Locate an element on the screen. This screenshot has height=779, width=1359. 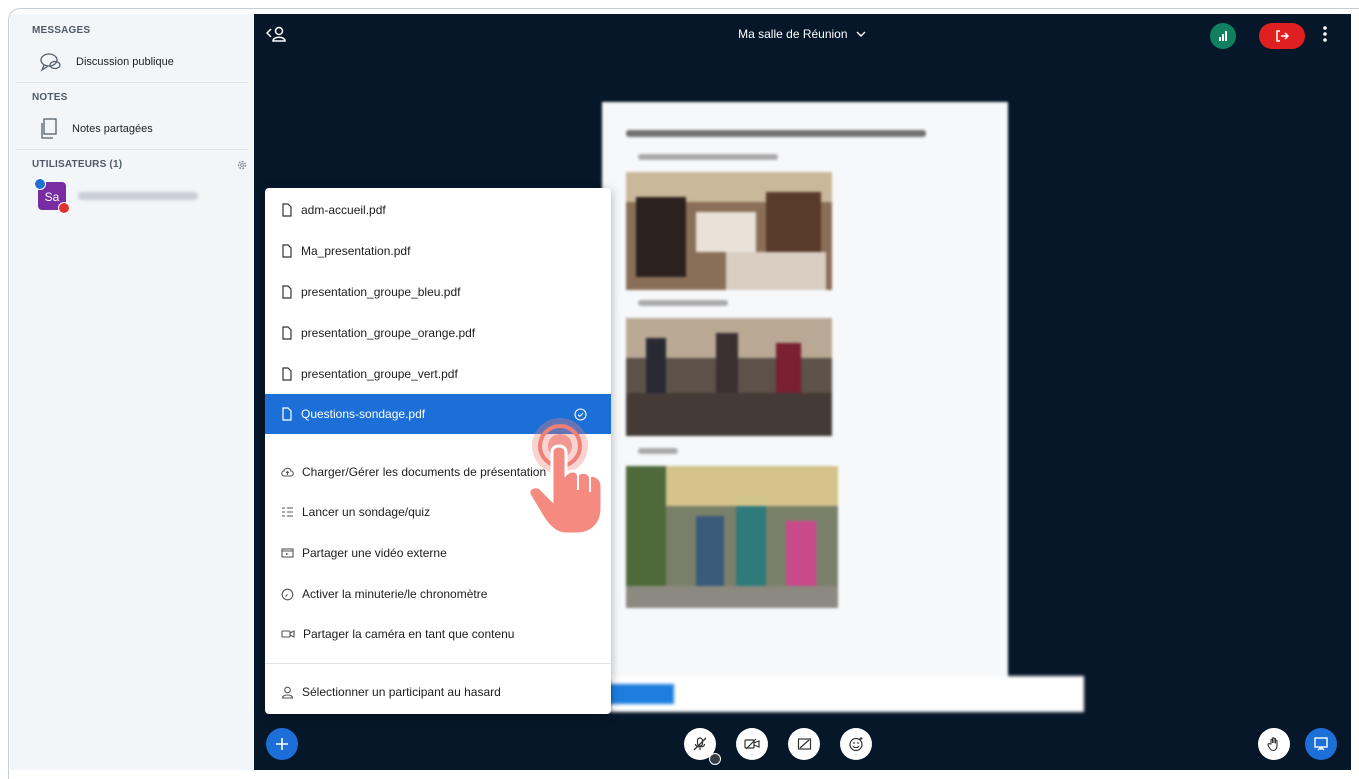
tap-gesture-icon is located at coordinates (565, 477).